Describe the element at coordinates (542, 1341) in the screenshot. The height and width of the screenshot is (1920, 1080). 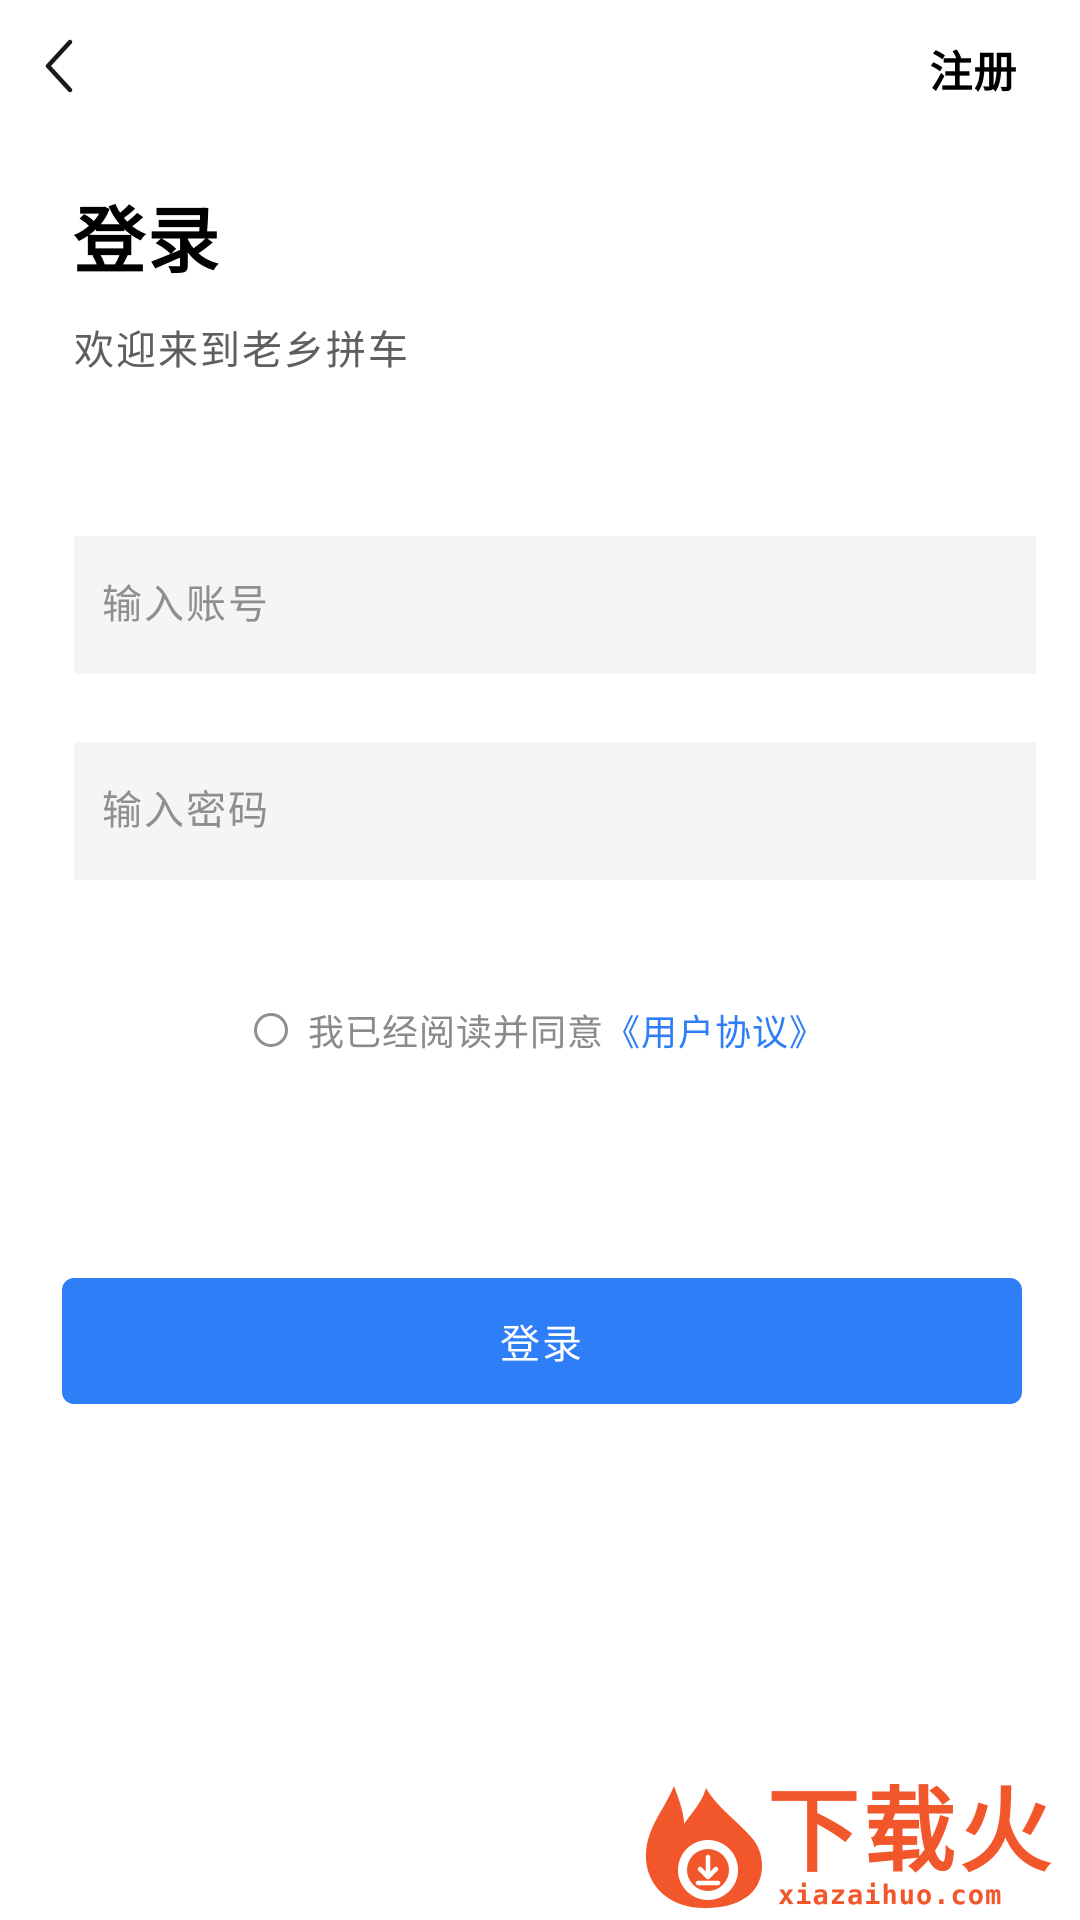
I see `login-button: 登录` at that location.